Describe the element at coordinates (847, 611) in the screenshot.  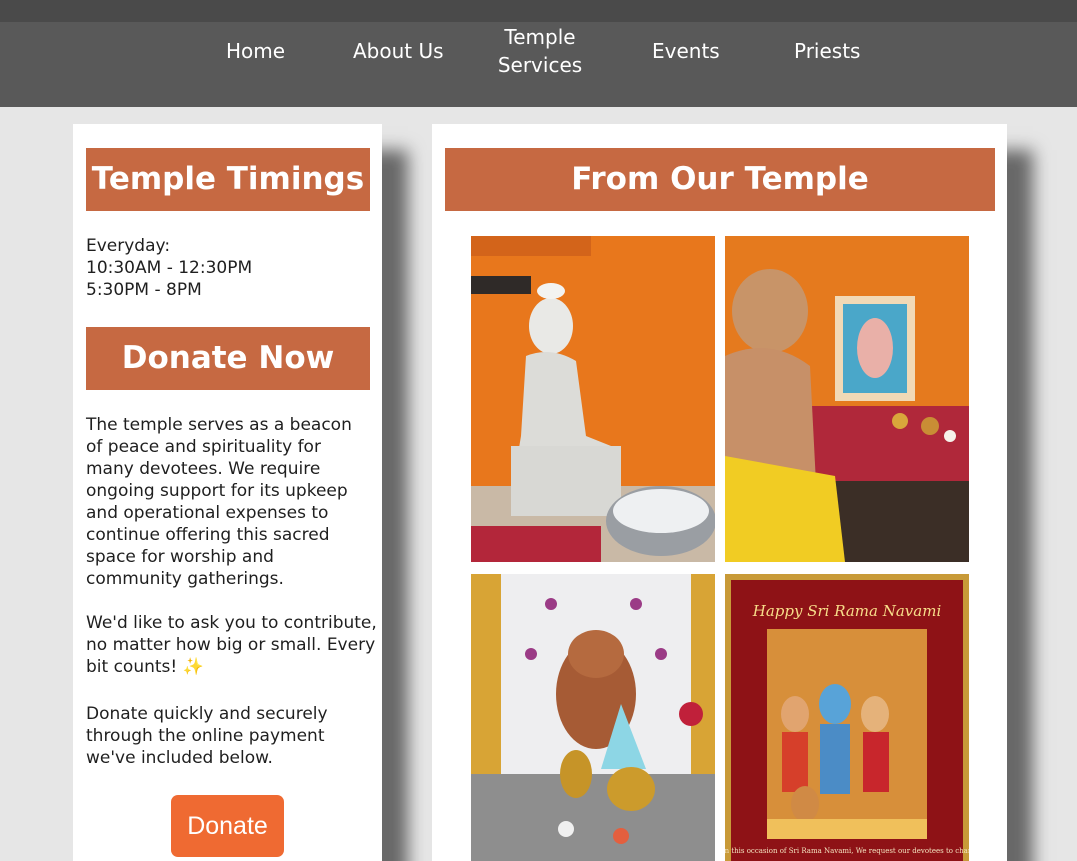
I see `poster-caption: Happy Sri Rama Navami` at that location.